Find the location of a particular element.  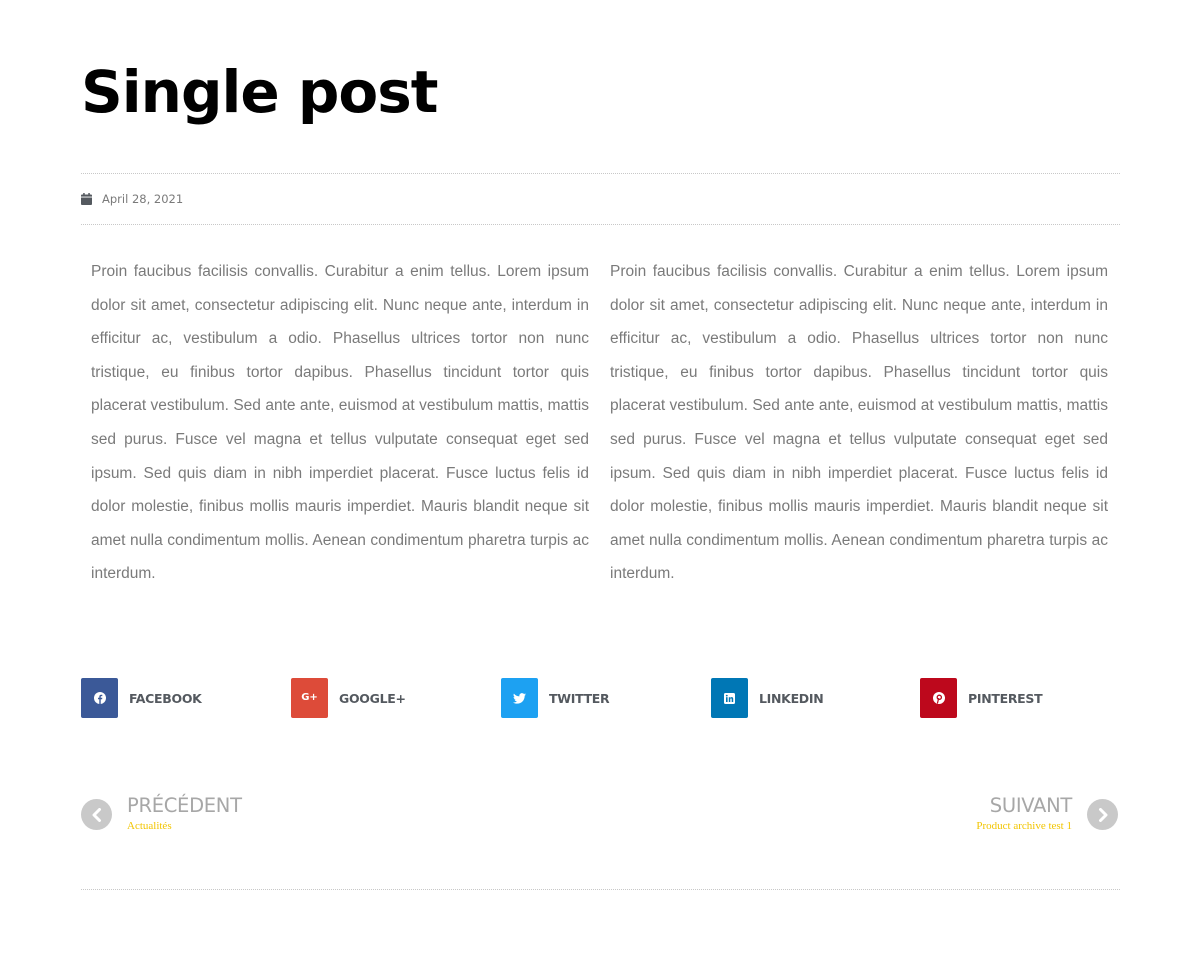

google-plus-icon: G+ is located at coordinates (309, 698).